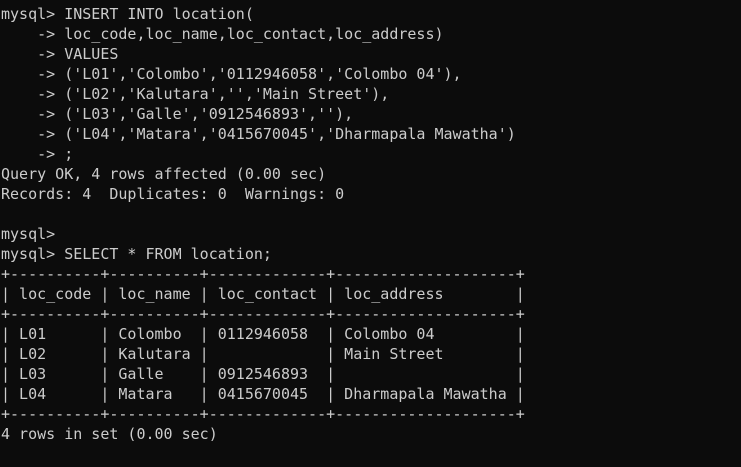  I want to click on insert-prompt-line: mysql> INSERT INTO location(, so click(127, 14).